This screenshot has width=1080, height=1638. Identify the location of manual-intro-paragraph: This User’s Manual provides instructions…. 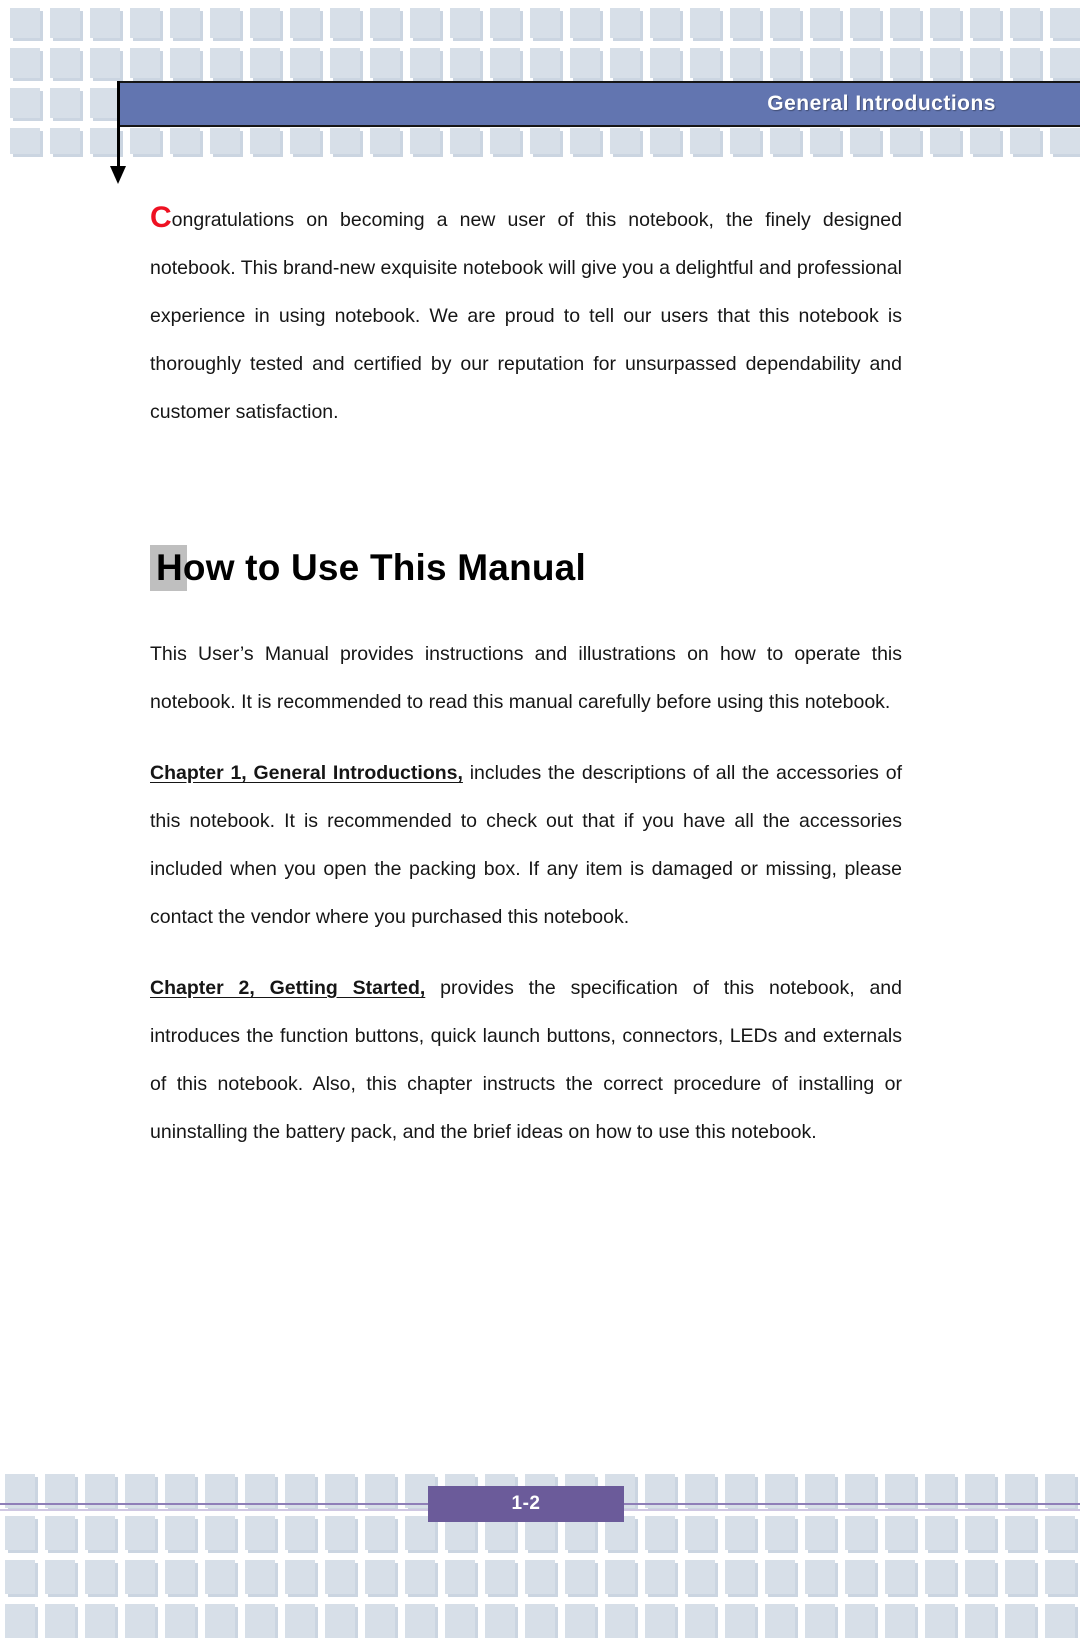
(526, 678).